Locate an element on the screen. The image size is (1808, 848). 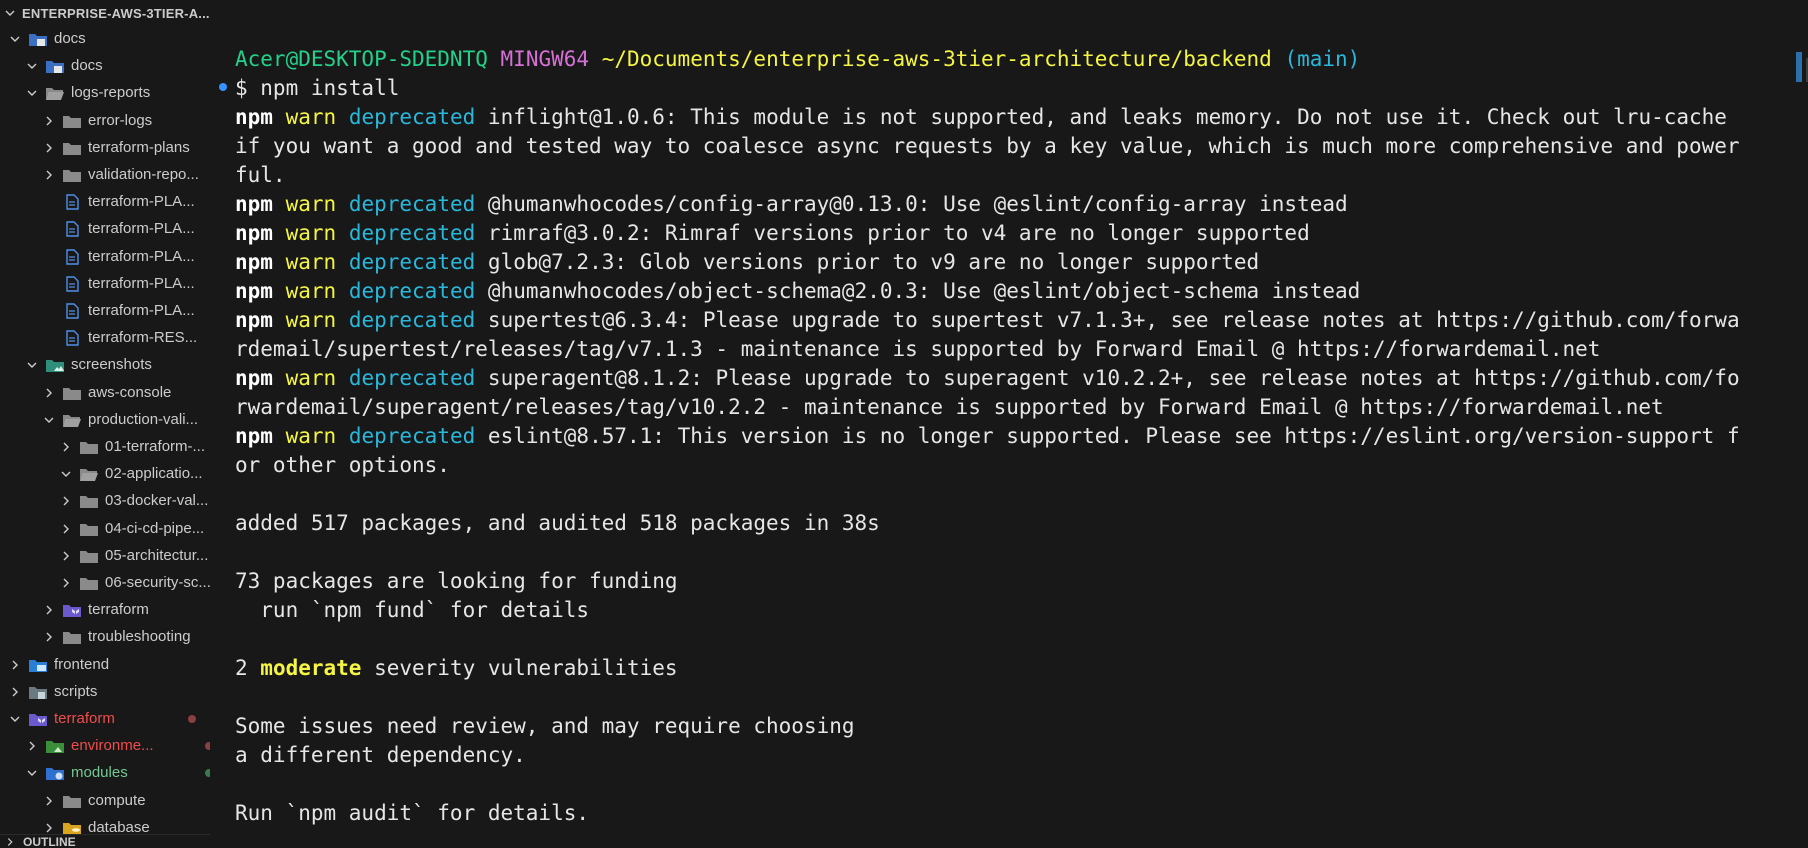
terminal-scrollbar is located at coordinates (1799, 424).